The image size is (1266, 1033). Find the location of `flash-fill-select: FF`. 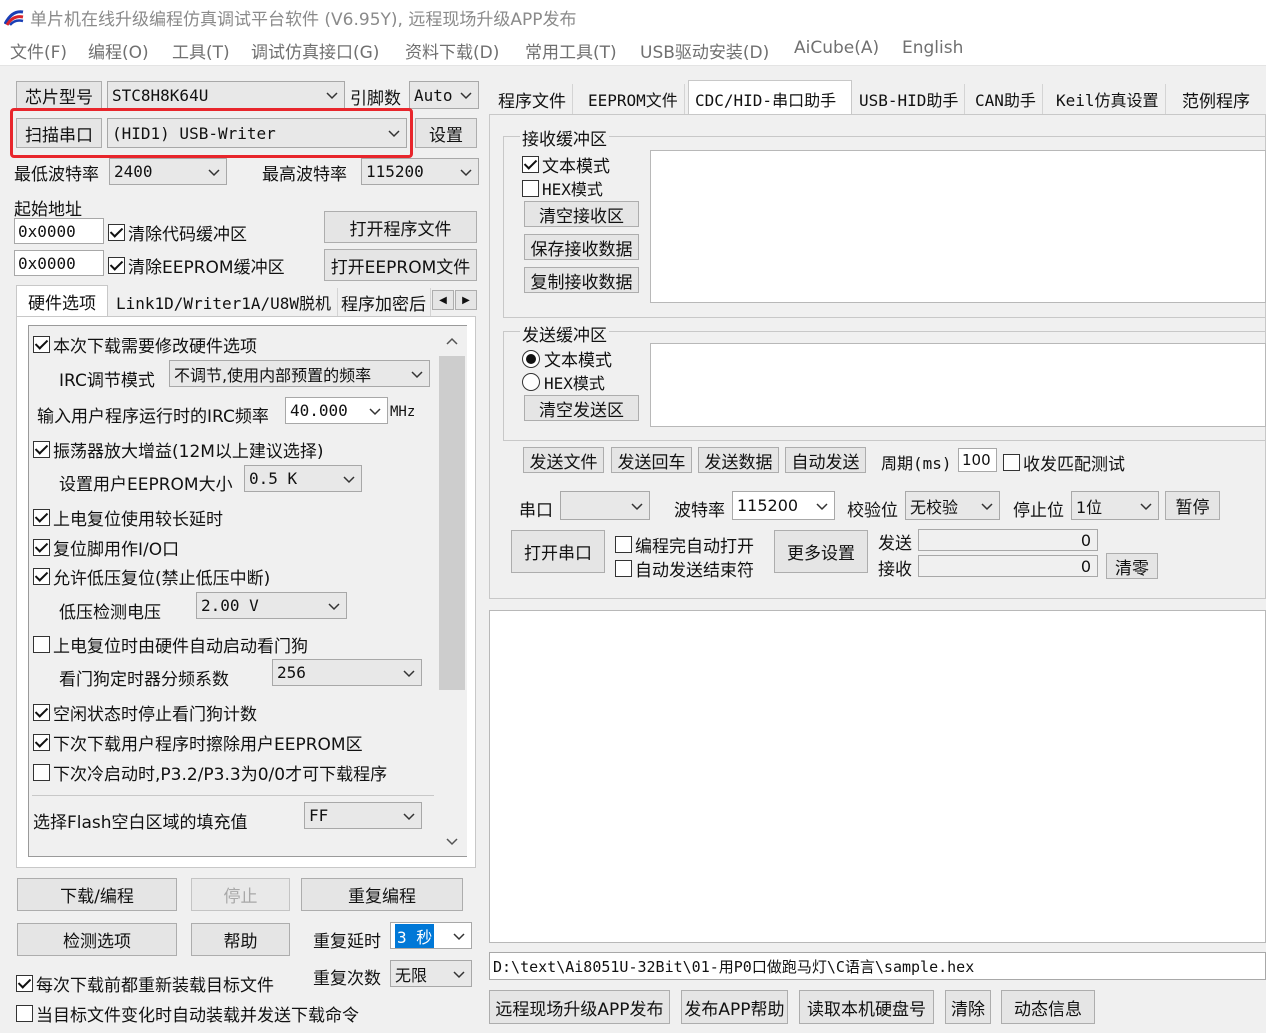

flash-fill-select: FF is located at coordinates (363, 815).